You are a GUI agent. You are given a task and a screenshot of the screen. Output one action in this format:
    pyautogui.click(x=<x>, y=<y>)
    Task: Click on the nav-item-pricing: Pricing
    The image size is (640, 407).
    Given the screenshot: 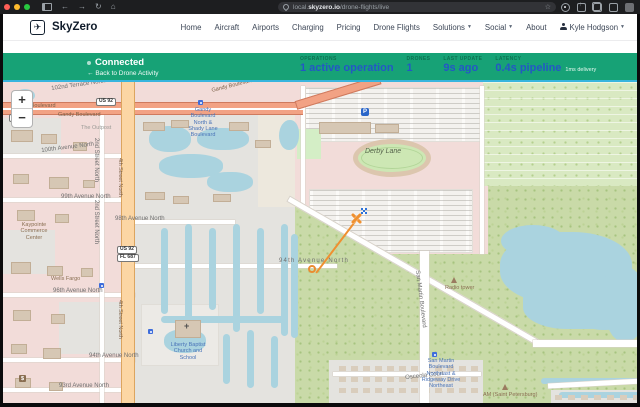 What is the action you would take?
    pyautogui.click(x=349, y=27)
    